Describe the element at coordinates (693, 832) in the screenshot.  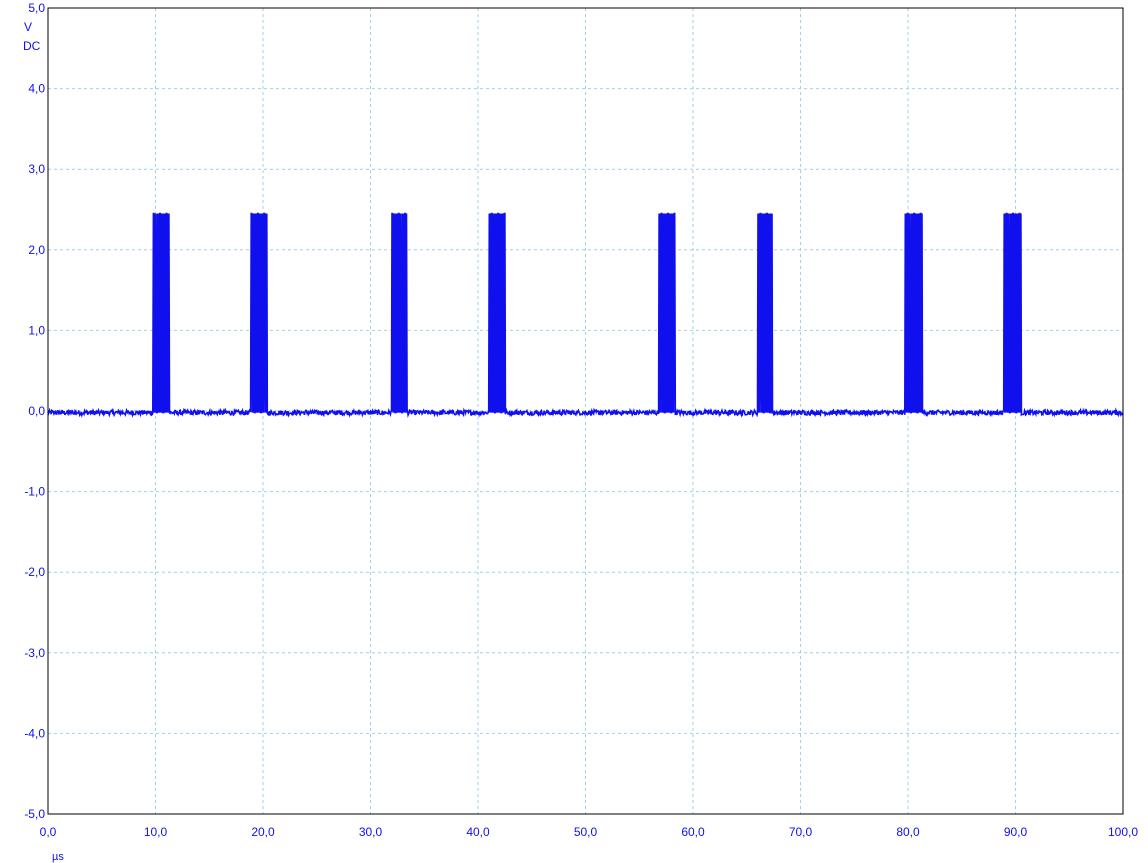
I see `x-tick-label: 60,0` at that location.